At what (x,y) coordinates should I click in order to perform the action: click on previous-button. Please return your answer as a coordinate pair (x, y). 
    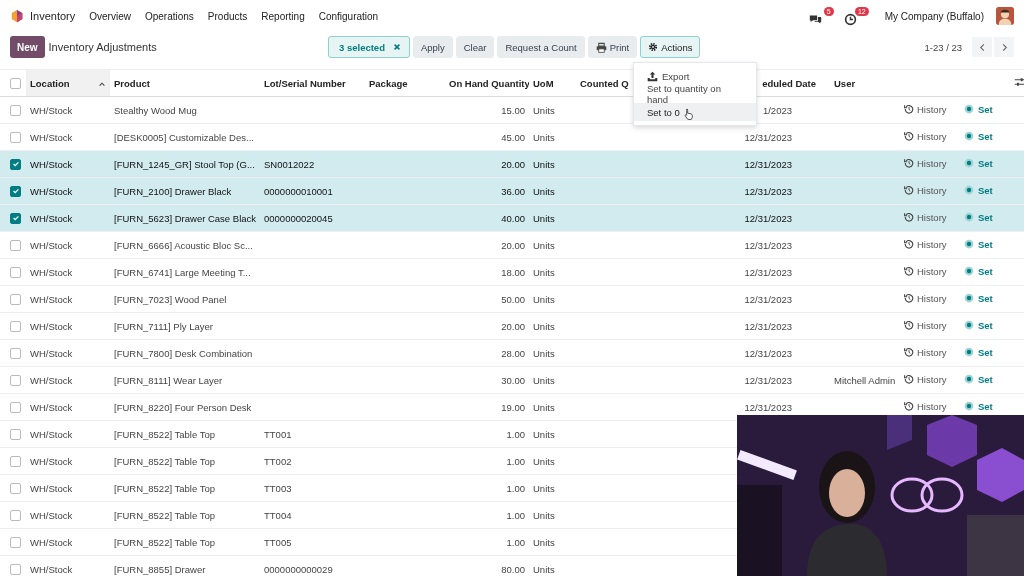
    Looking at the image, I should click on (982, 47).